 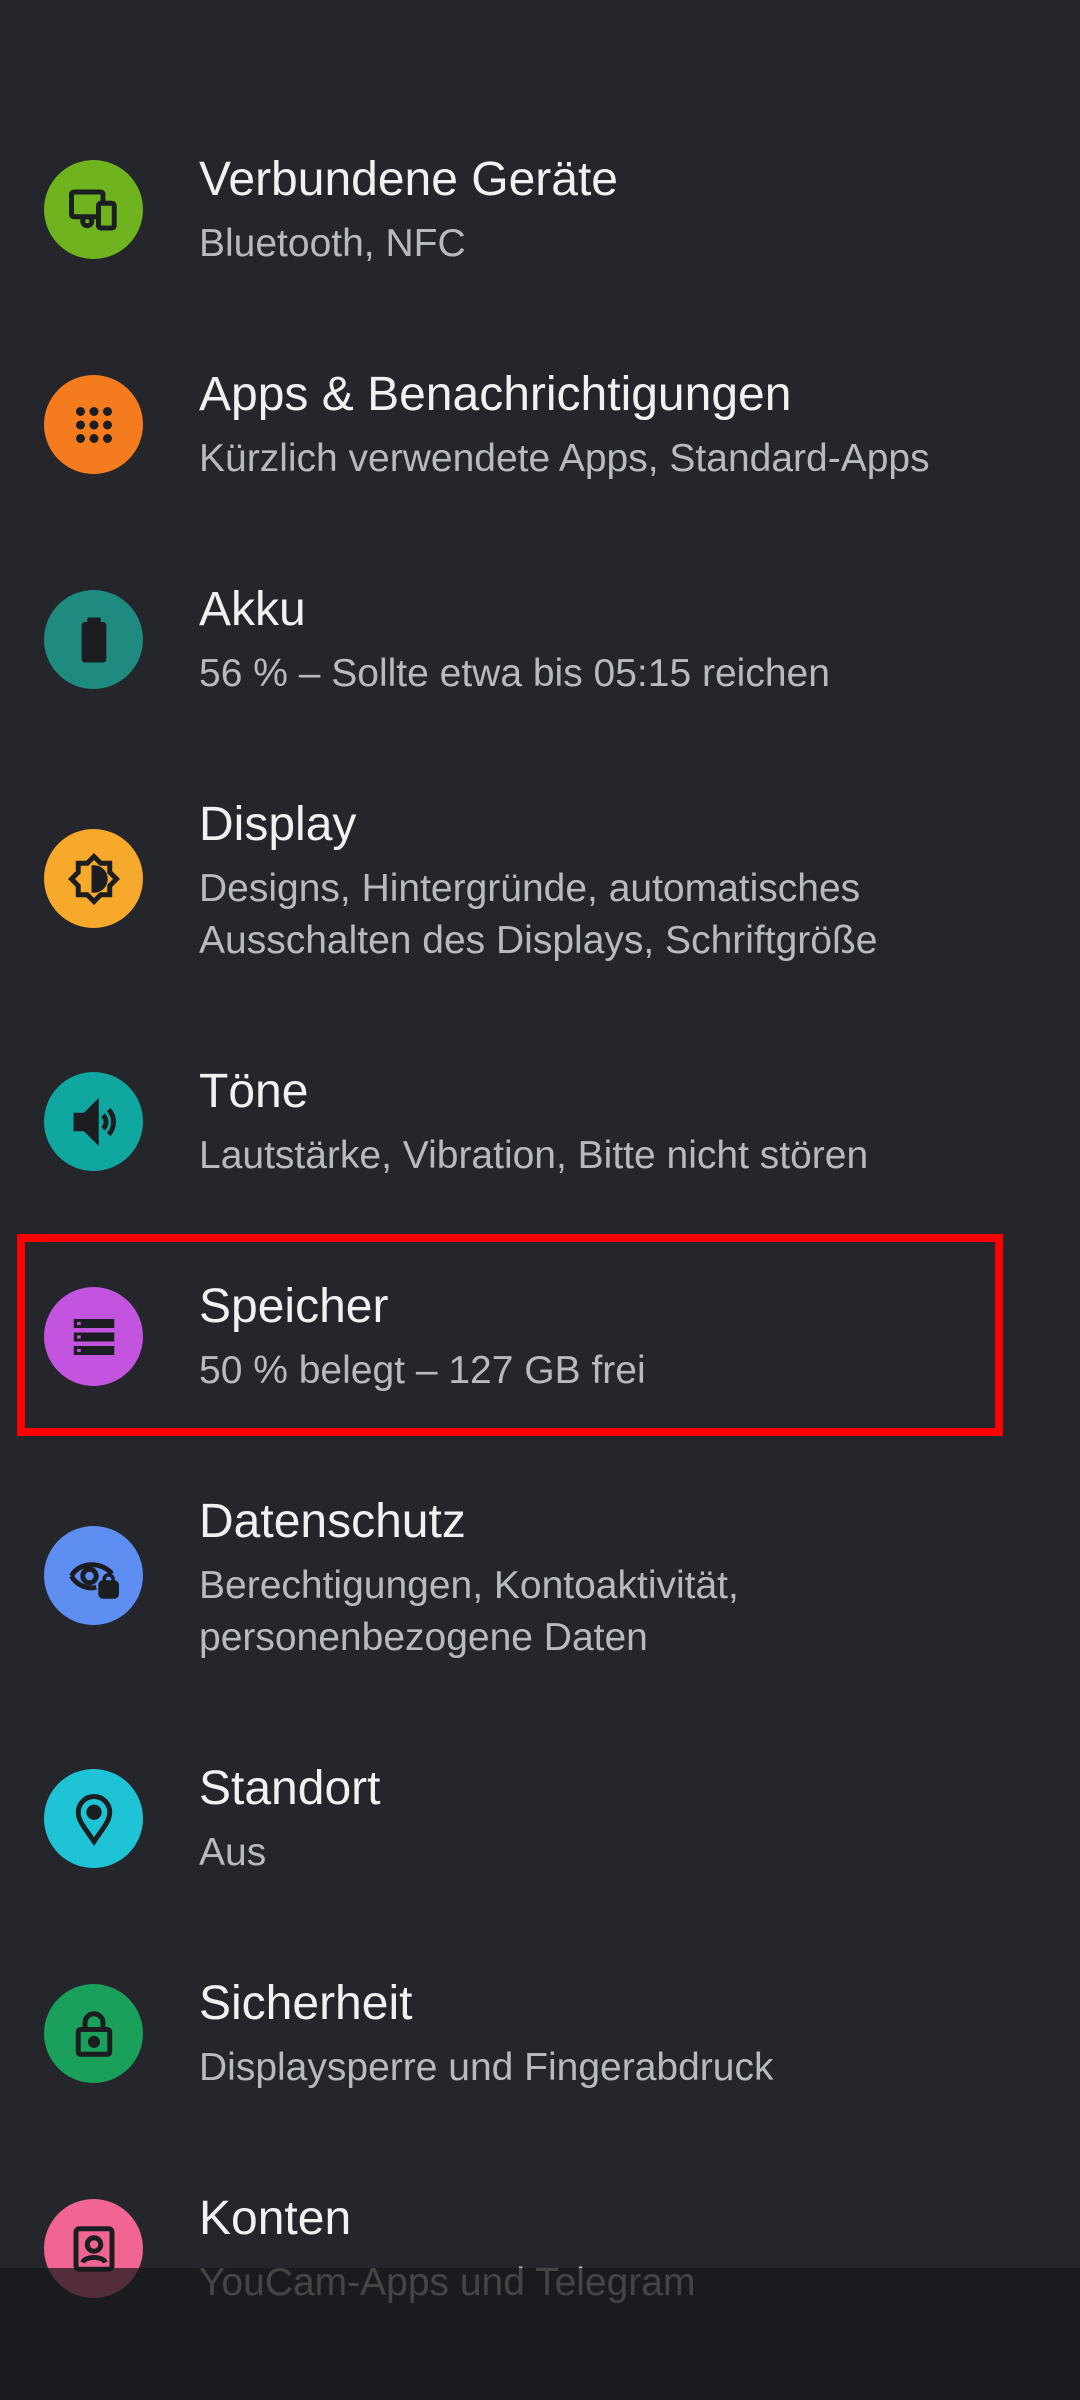 What do you see at coordinates (423, 1637) in the screenshot?
I see `settings-item-summary-line2: personenbezogene Daten` at bounding box center [423, 1637].